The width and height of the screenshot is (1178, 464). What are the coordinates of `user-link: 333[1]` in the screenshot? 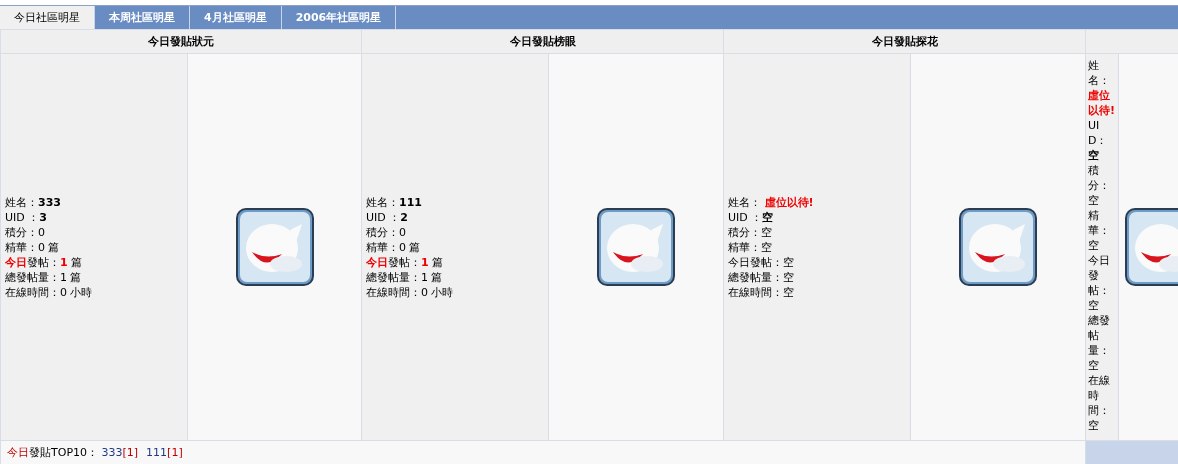 It's located at (120, 452).